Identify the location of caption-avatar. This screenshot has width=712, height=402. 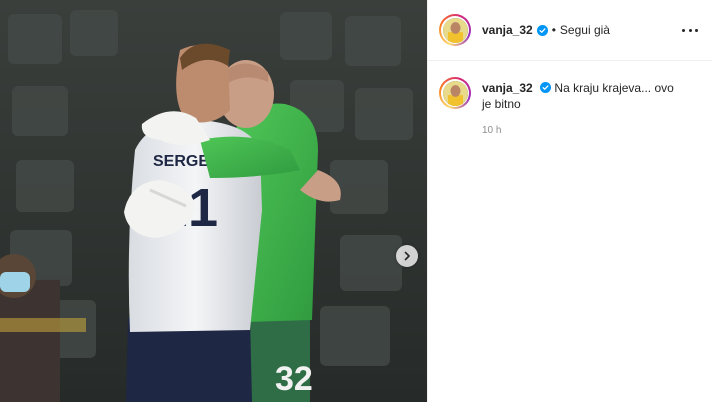
(455, 93).